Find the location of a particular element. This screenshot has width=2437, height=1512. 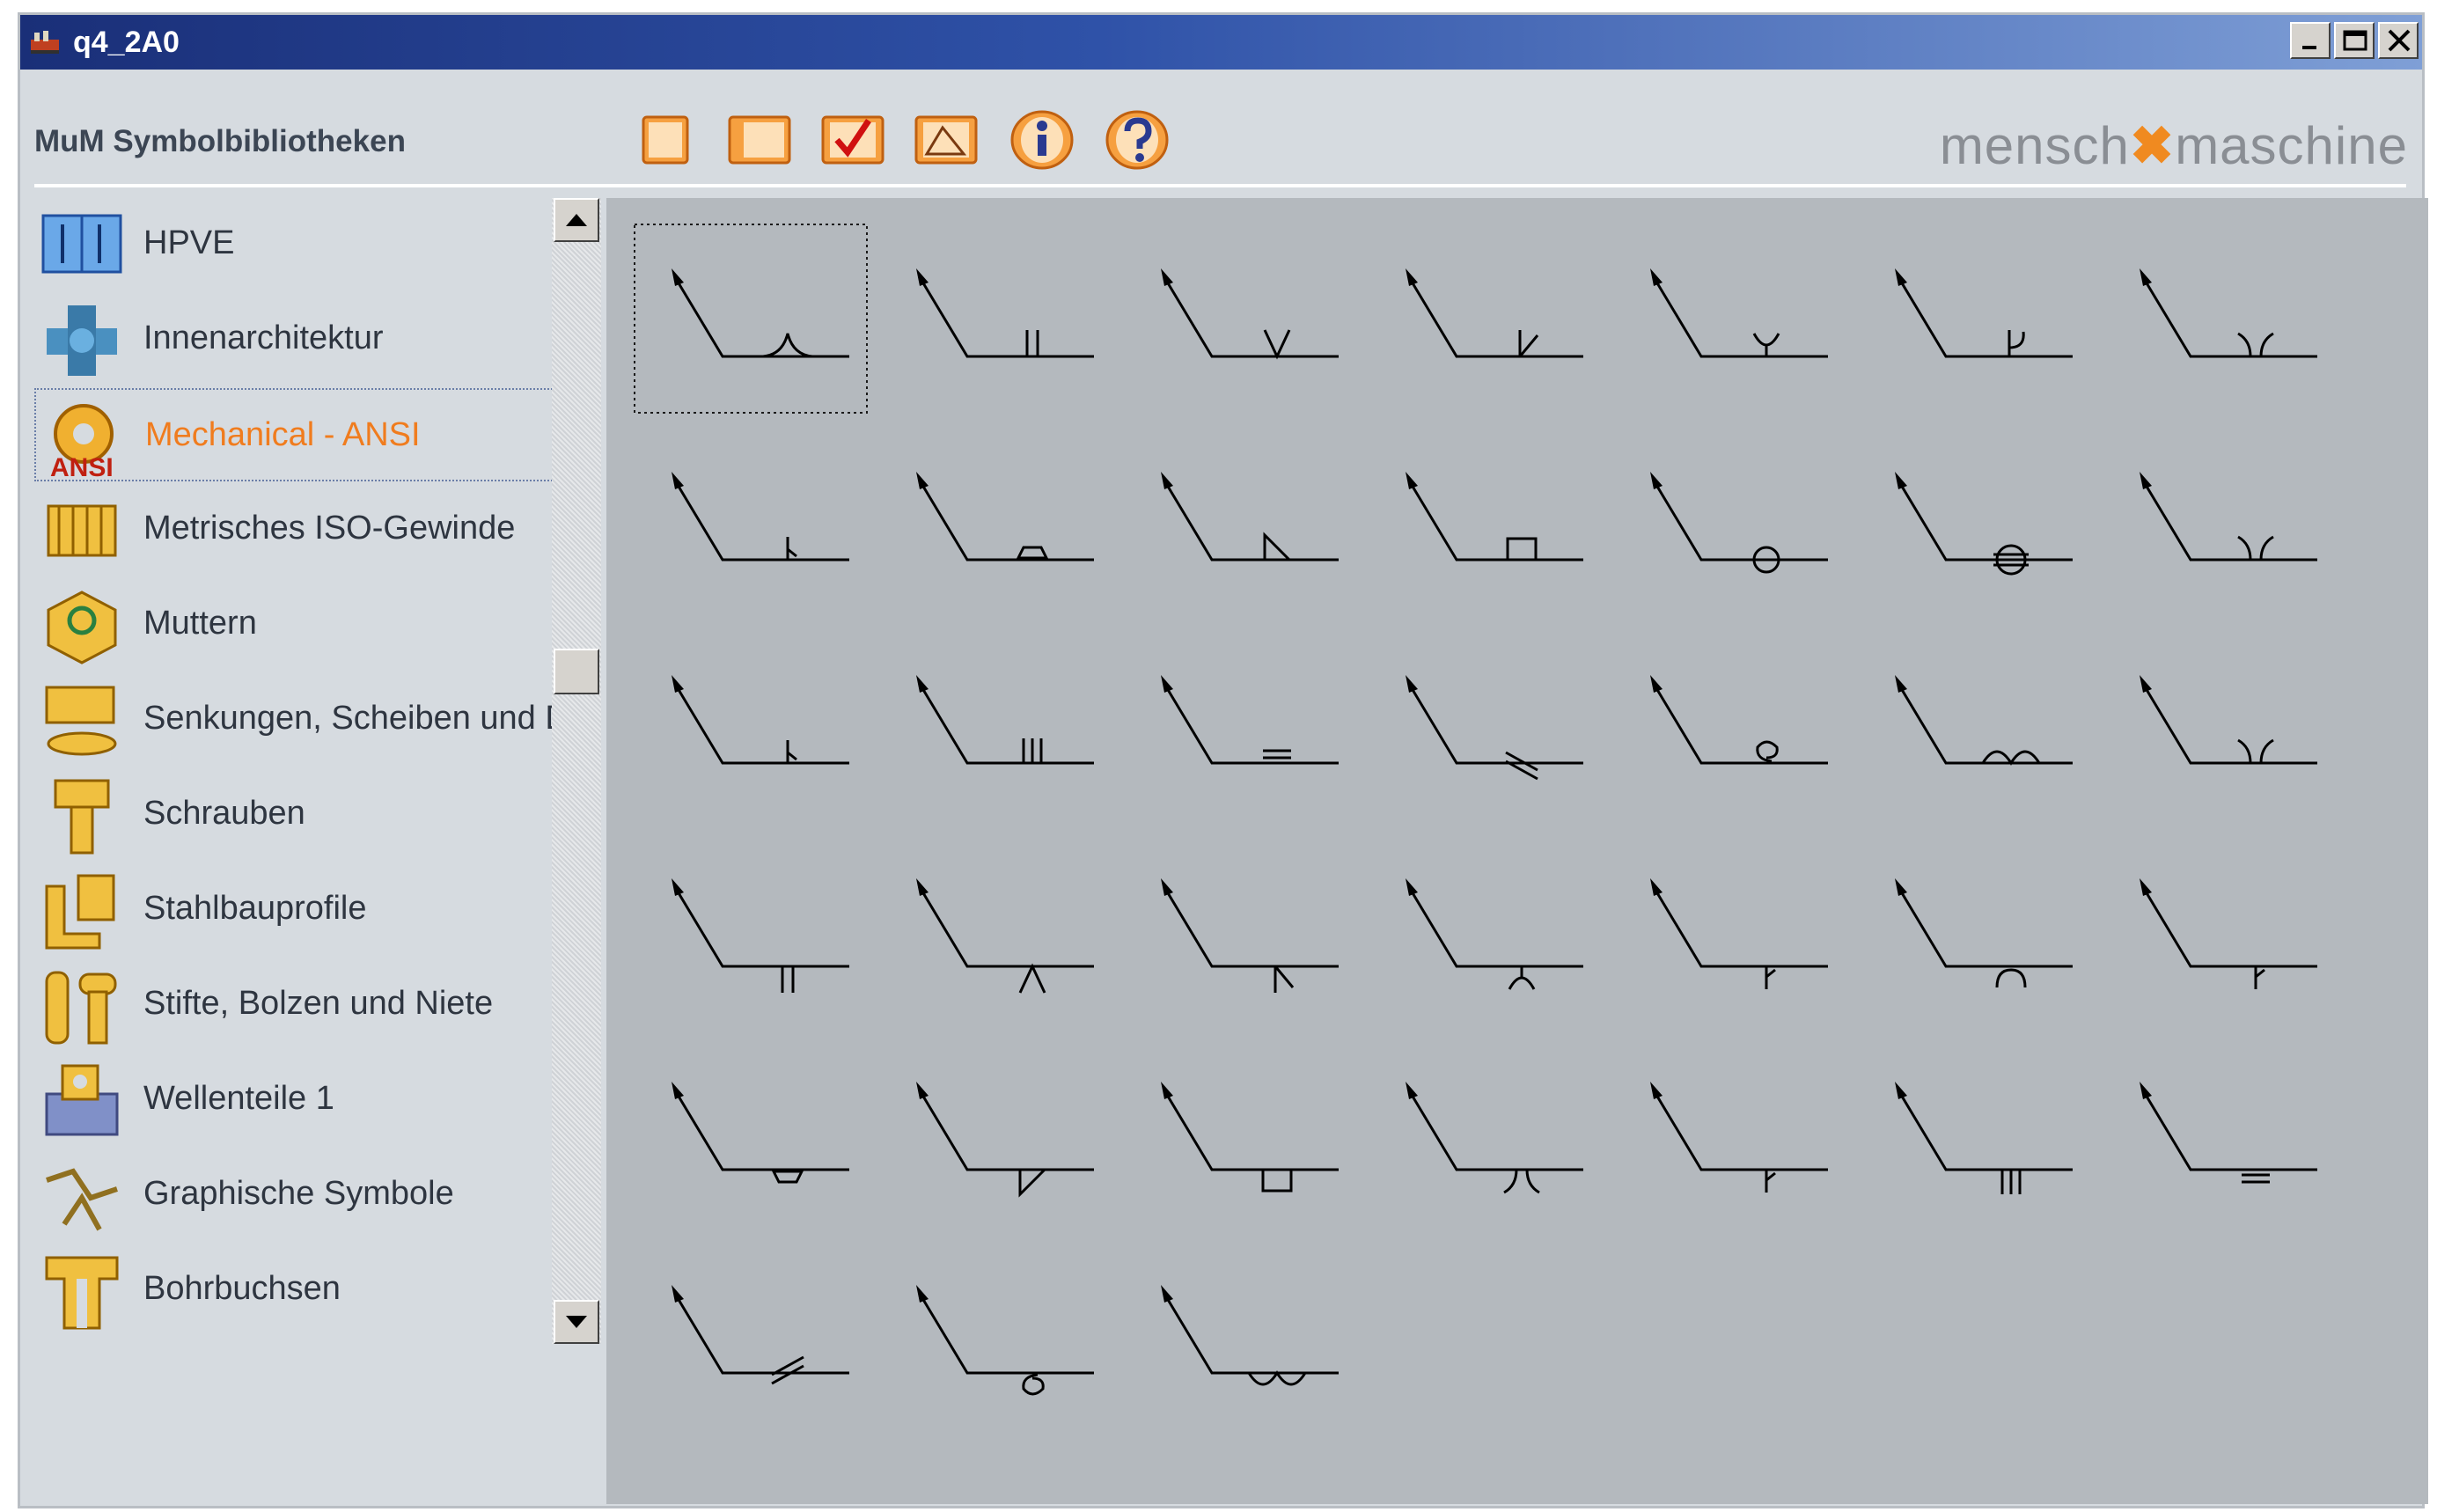

title-bar: q4_2A0 is located at coordinates (1221, 43).